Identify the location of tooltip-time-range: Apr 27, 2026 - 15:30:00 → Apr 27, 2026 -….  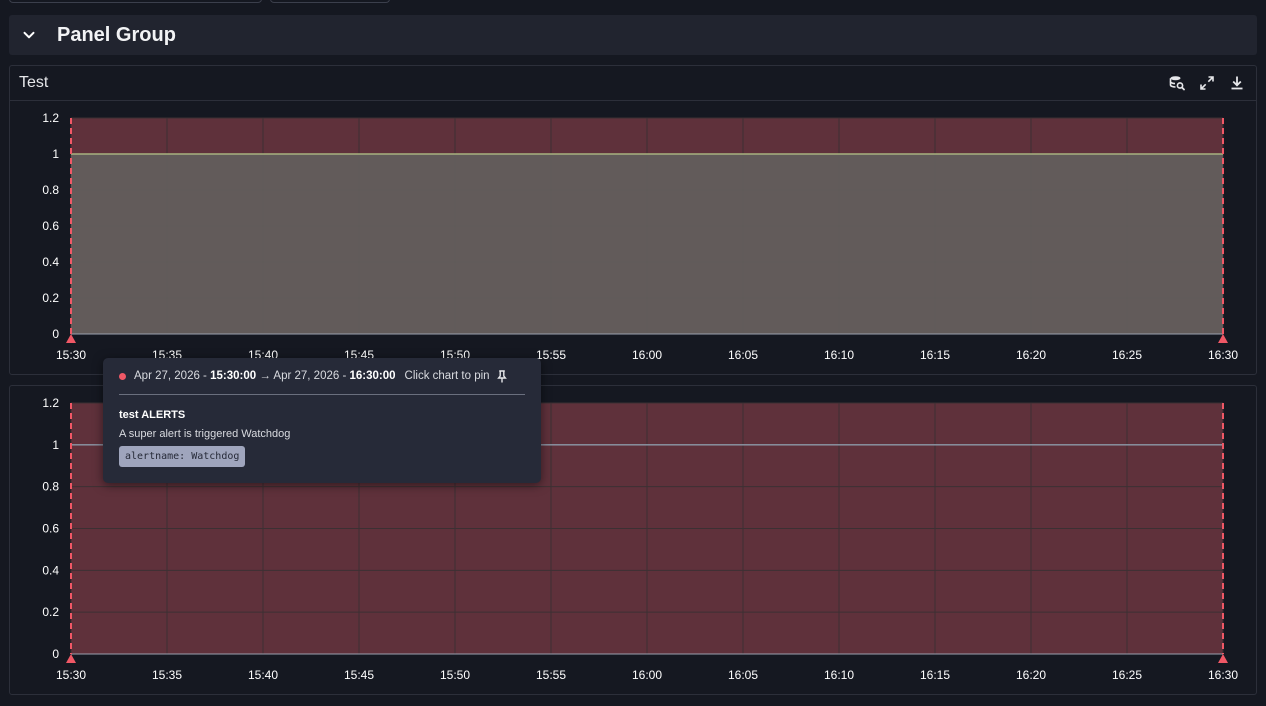
(265, 376).